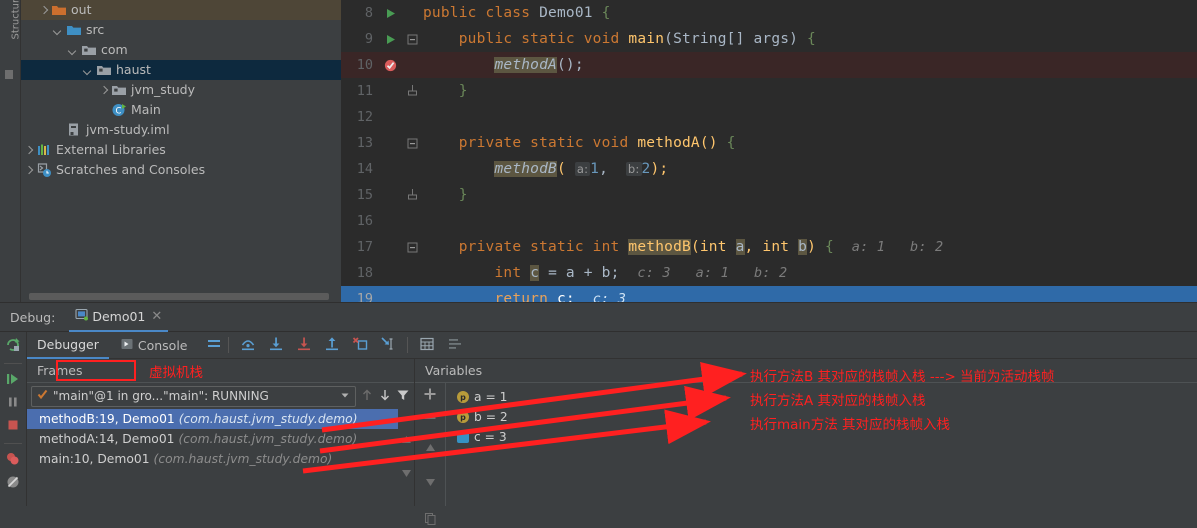  Describe the element at coordinates (902, 377) in the screenshot. I see `annotation-line-1: 执行方法B 其对应的栈帧入栈 ---> 当前为活动栈帧` at that location.